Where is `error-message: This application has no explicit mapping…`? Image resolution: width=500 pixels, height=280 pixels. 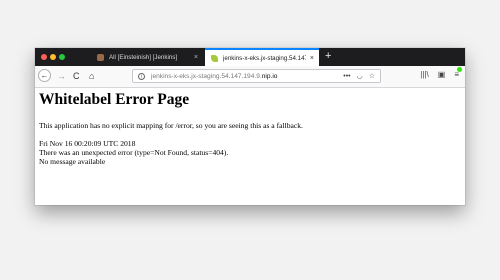 error-message: This application has no explicit mapping… is located at coordinates (171, 125).